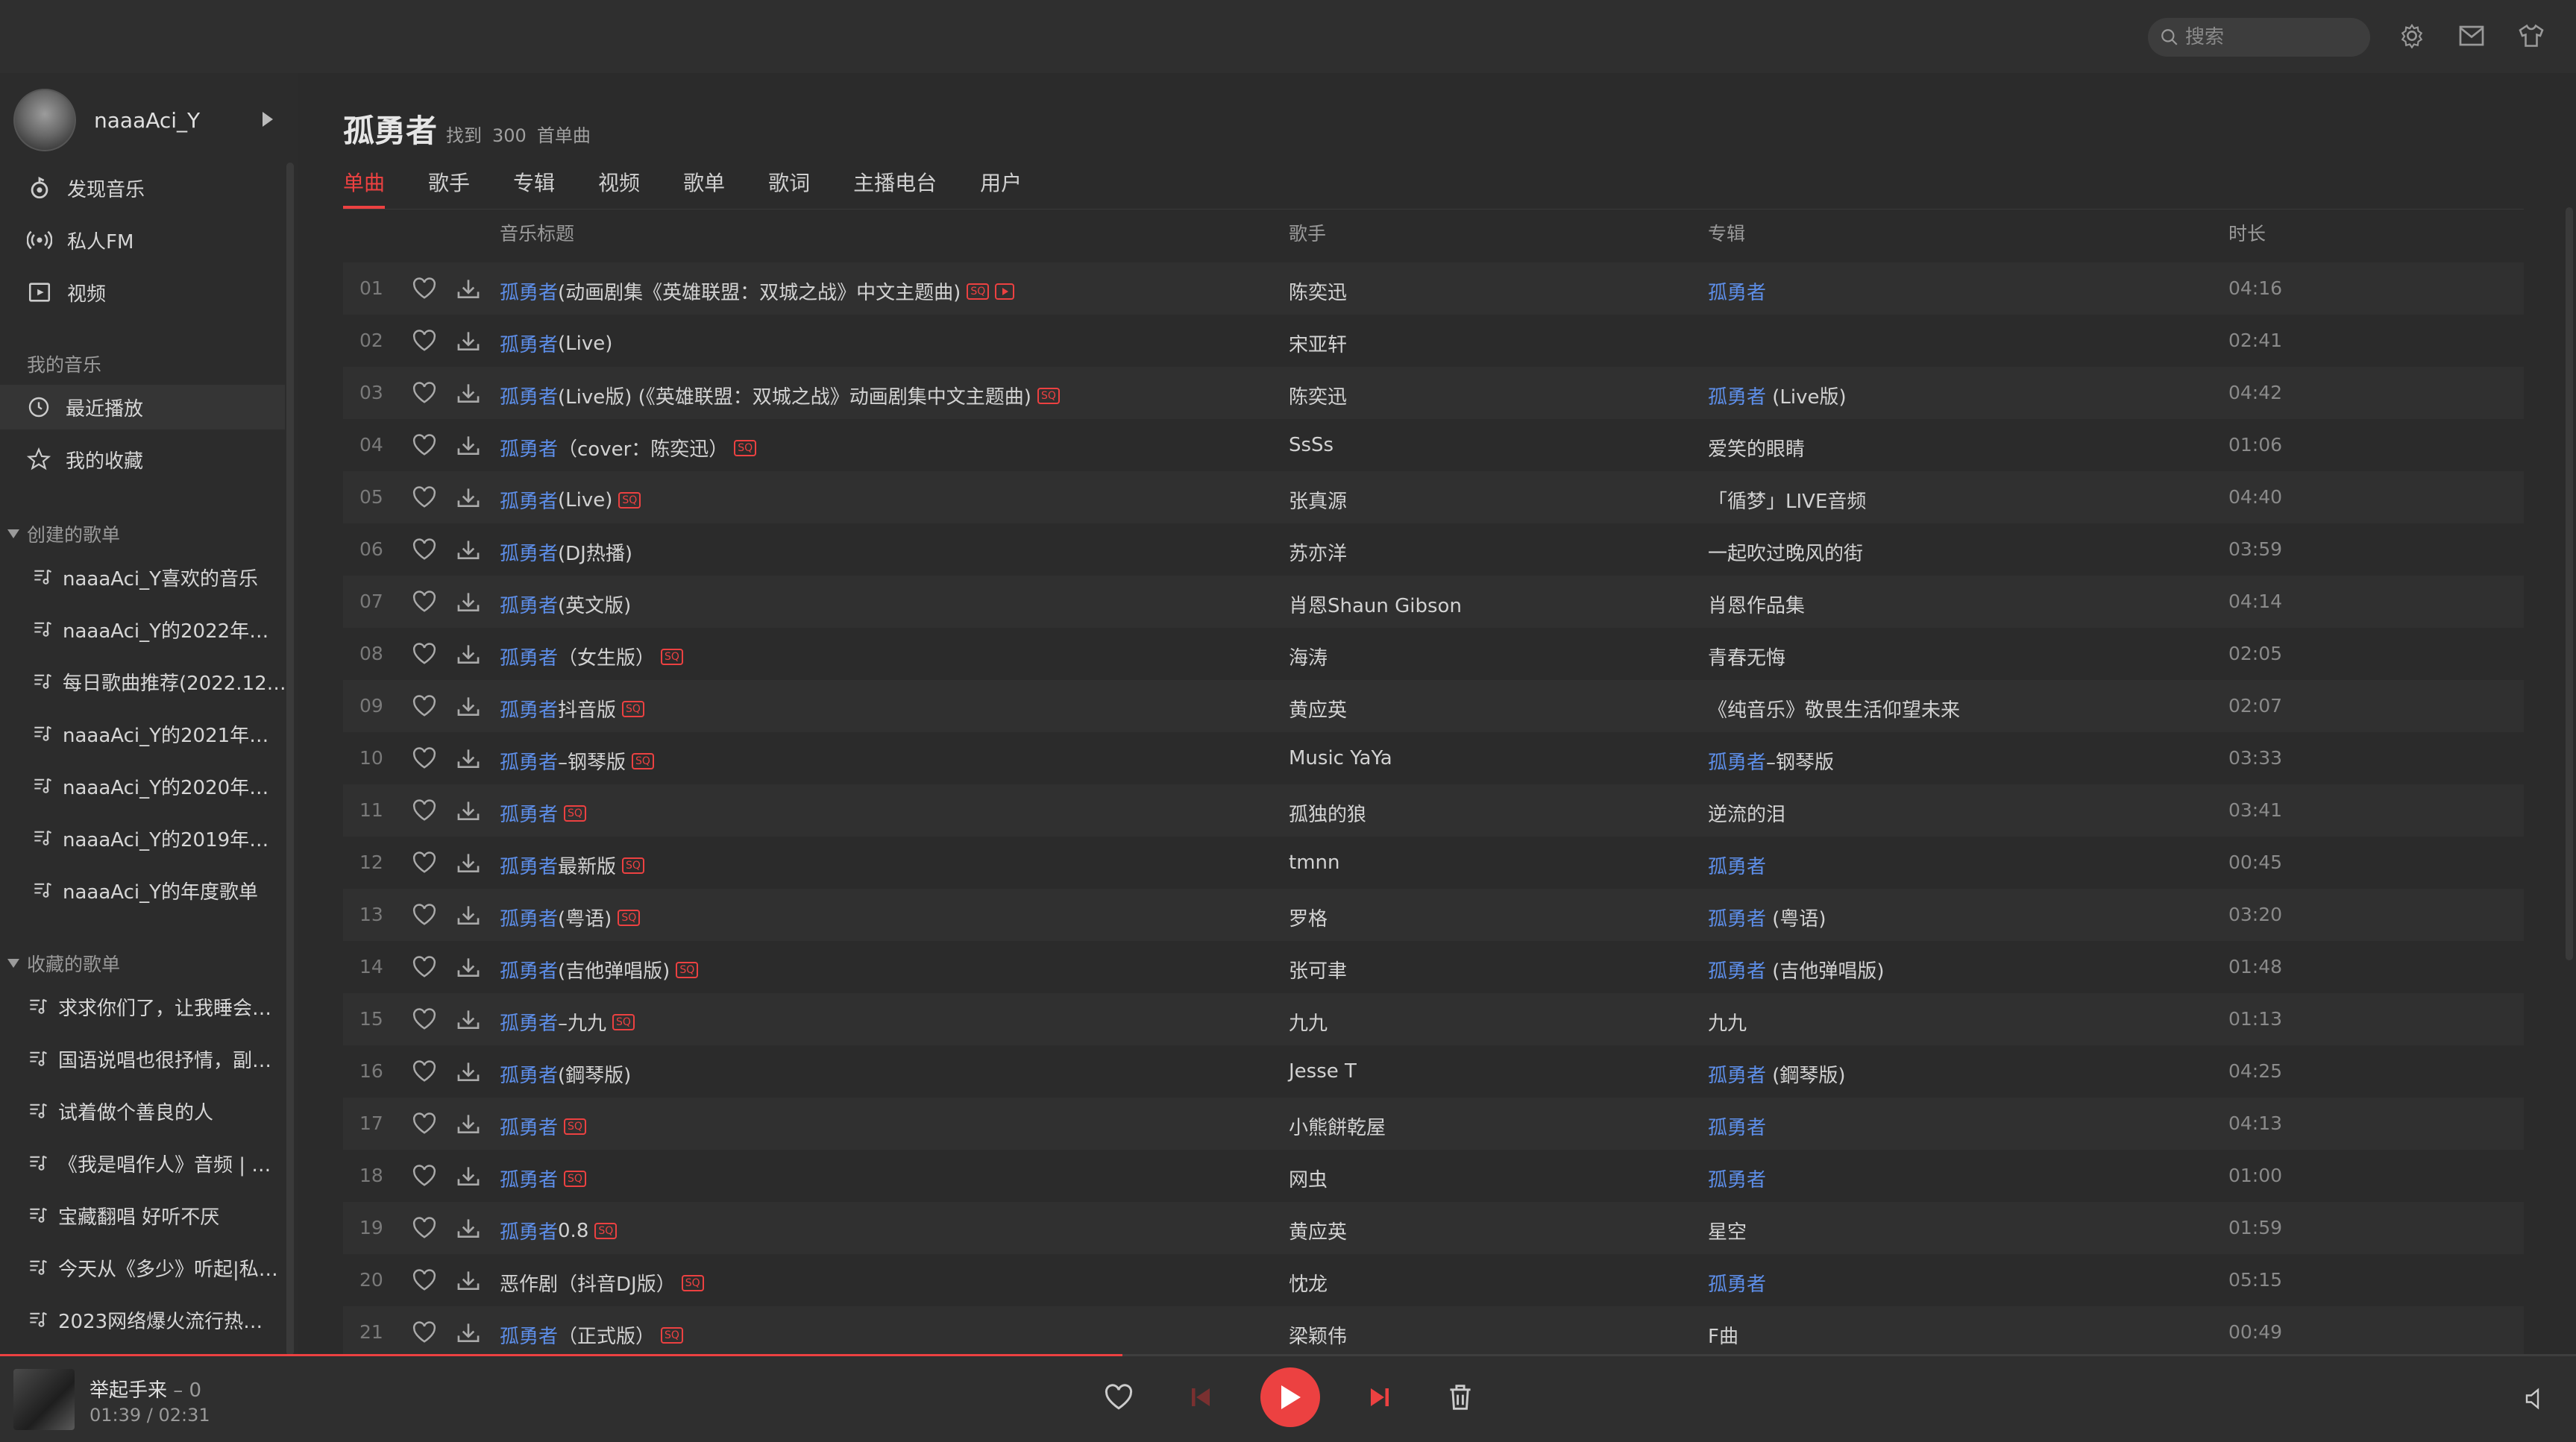 The image size is (2576, 1442). Describe the element at coordinates (159, 891) in the screenshot. I see `playlist-item: naaaAci_Y的年度歌单` at that location.